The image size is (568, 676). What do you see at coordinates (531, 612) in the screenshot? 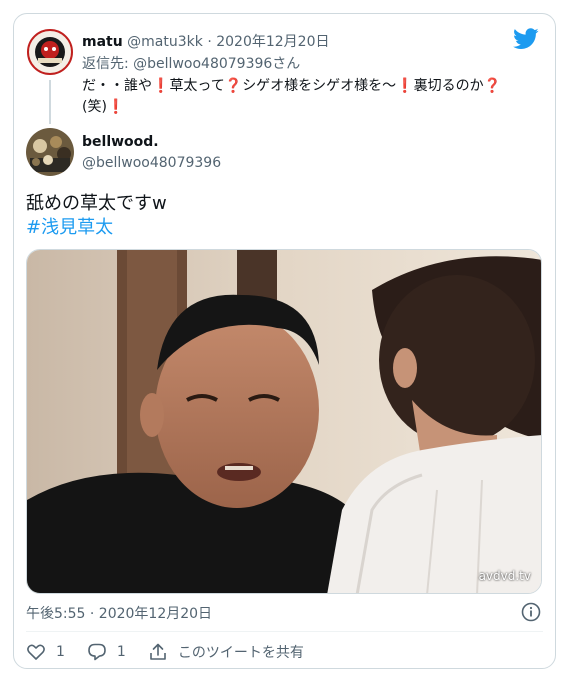
I see `info-icon` at bounding box center [531, 612].